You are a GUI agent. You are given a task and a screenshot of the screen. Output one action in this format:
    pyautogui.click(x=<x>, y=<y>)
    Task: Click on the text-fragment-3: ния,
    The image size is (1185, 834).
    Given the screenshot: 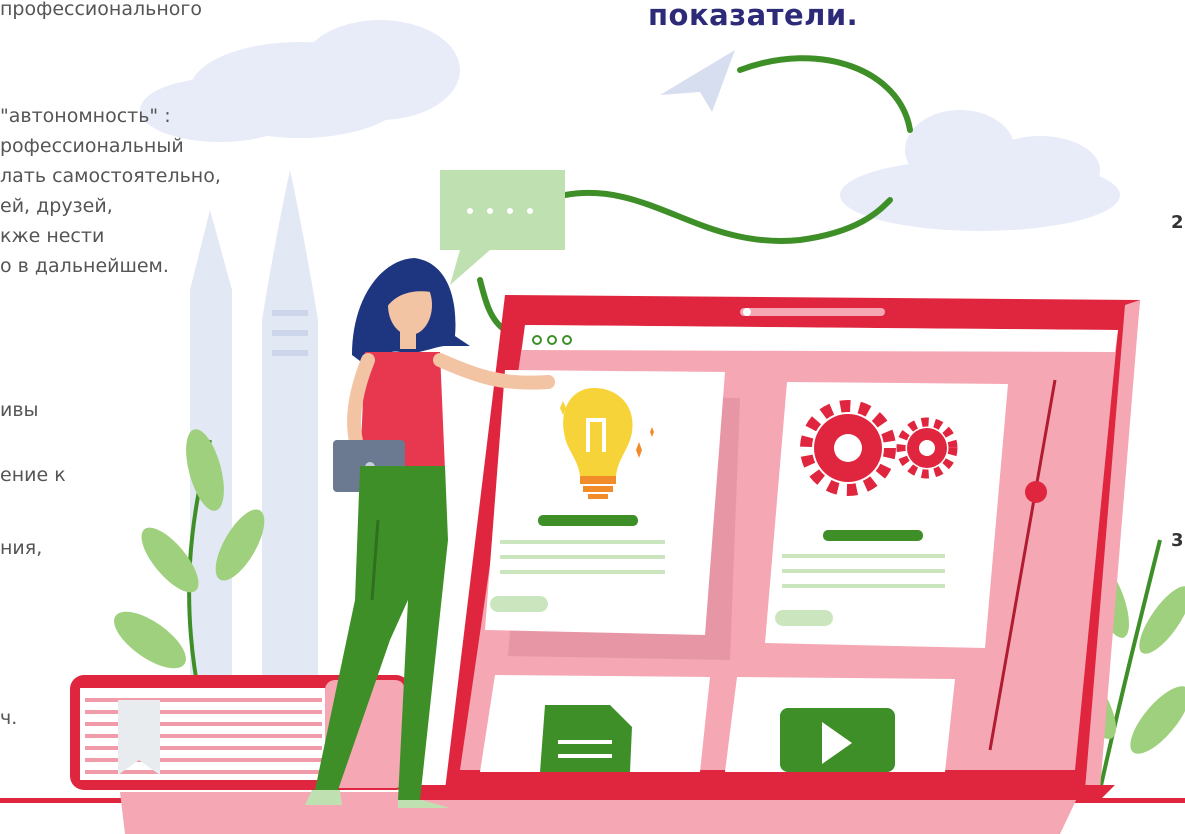 What is the action you would take?
    pyautogui.click(x=21, y=548)
    